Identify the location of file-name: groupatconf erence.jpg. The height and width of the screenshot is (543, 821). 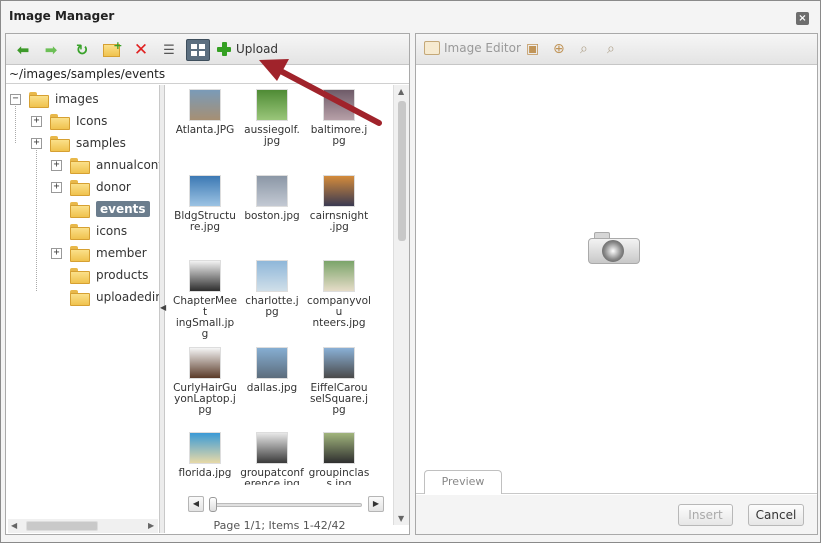
(272, 476).